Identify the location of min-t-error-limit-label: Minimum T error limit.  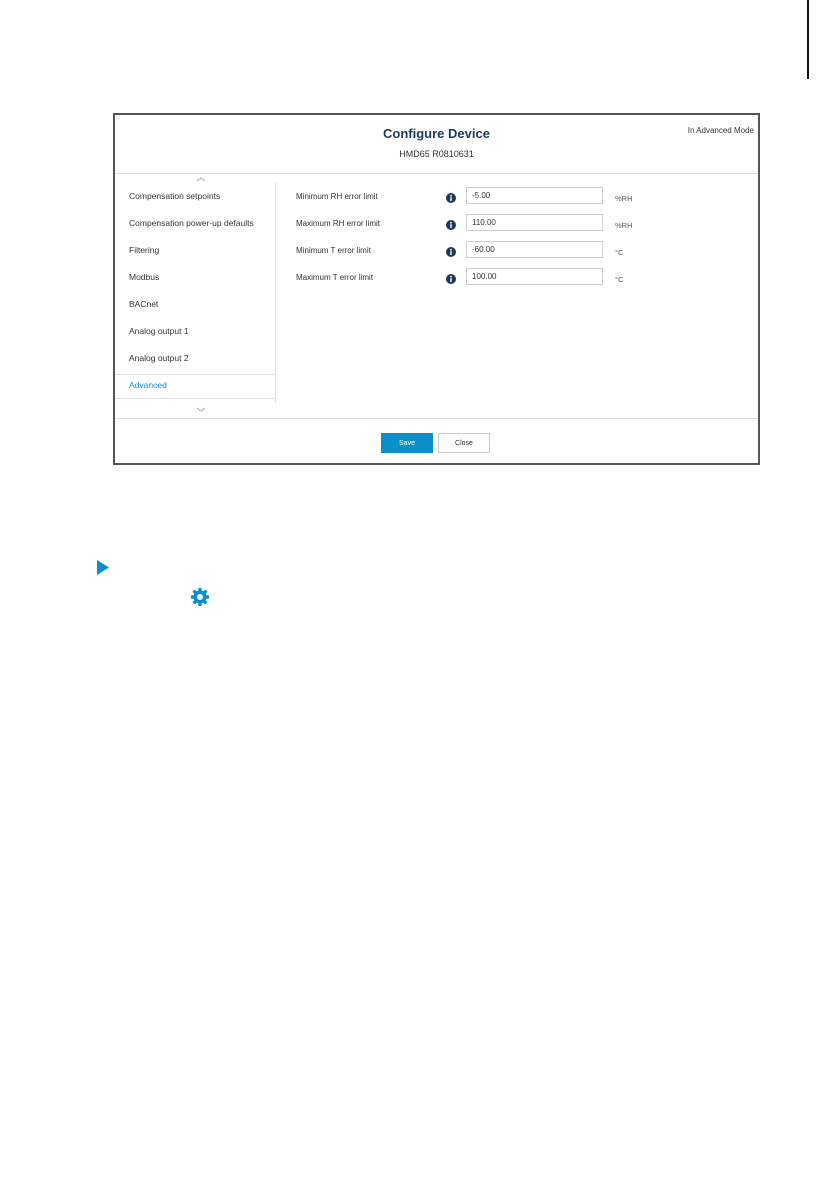
(333, 250).